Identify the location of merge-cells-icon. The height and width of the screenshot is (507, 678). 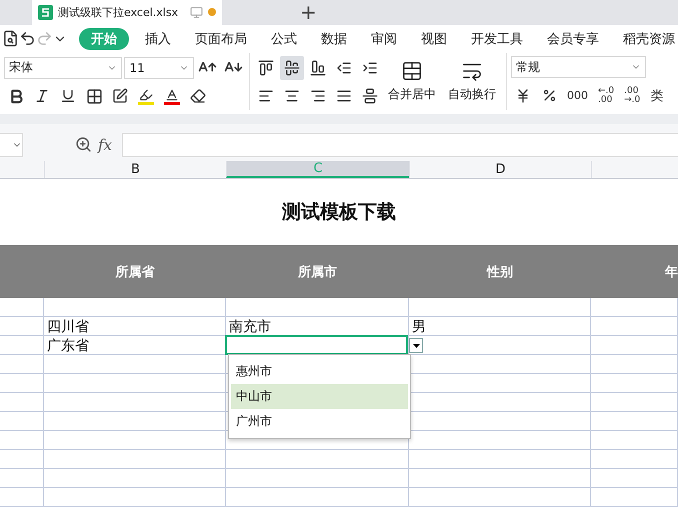
(412, 71).